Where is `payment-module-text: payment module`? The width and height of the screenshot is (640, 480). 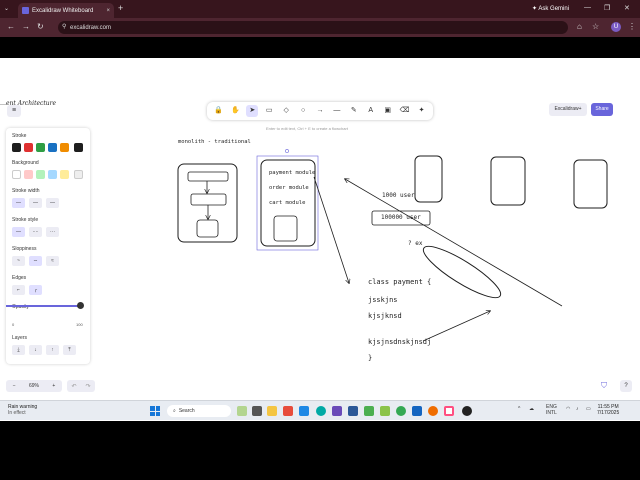
payment-module-text: payment module is located at coordinates (292, 173).